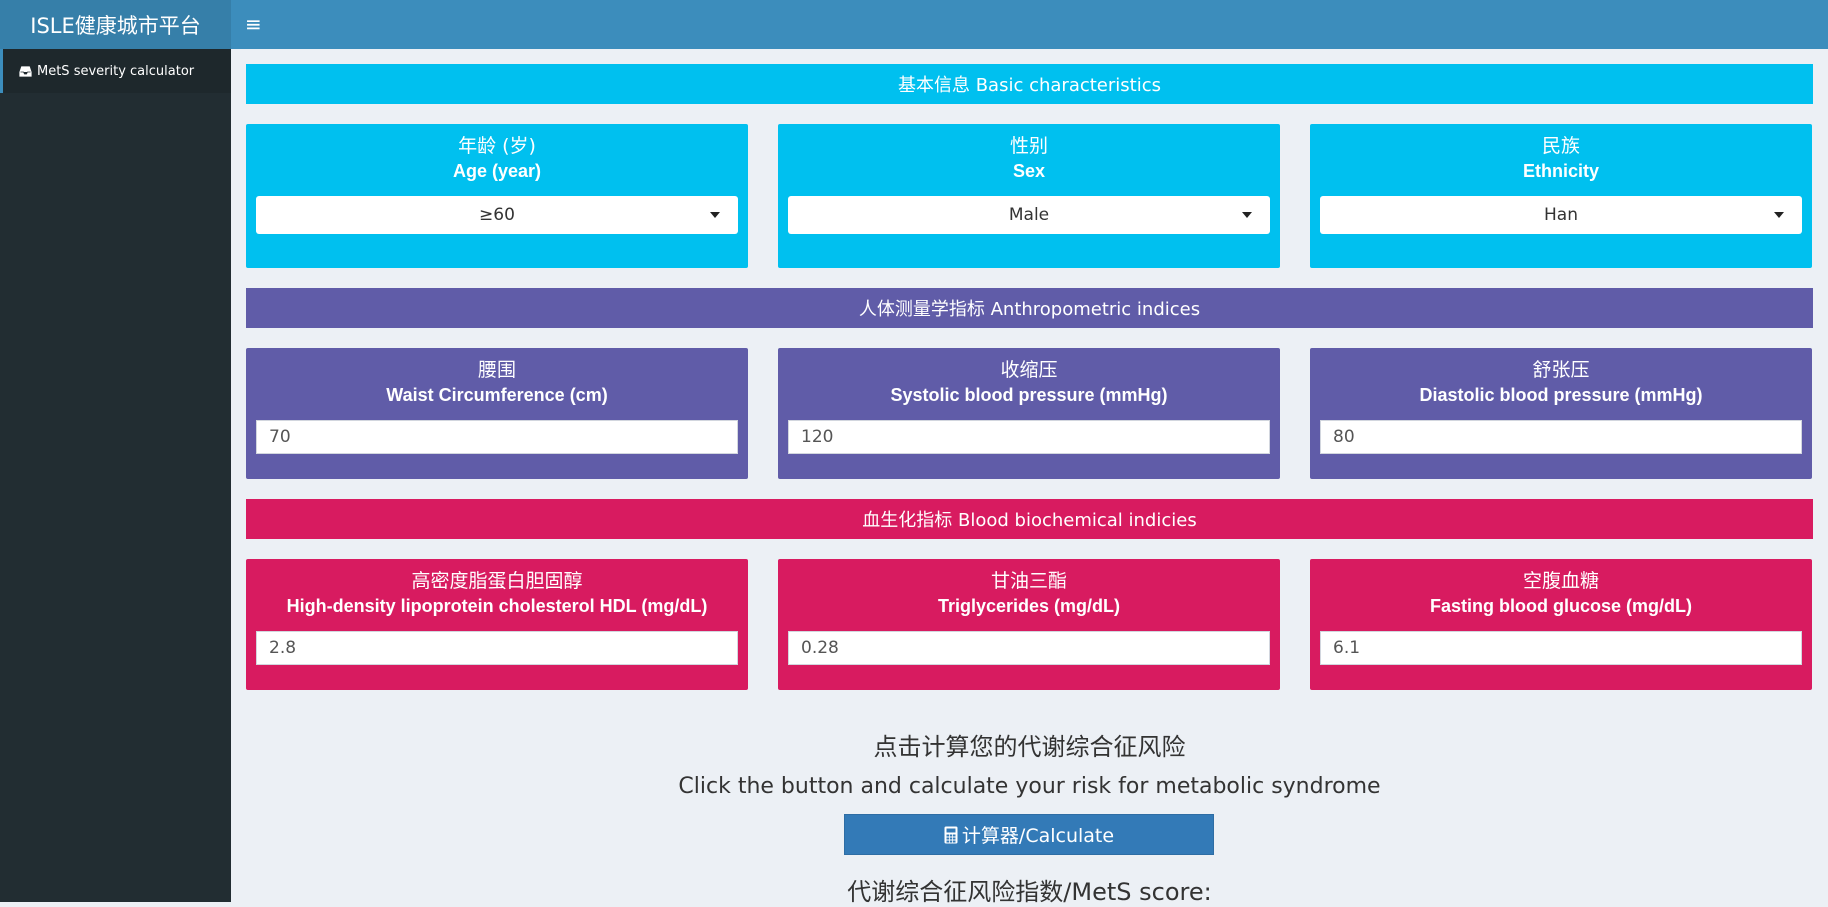 This screenshot has width=1828, height=907. Describe the element at coordinates (1029, 648) in the screenshot. I see `triglycerides-input: 0.28` at that location.